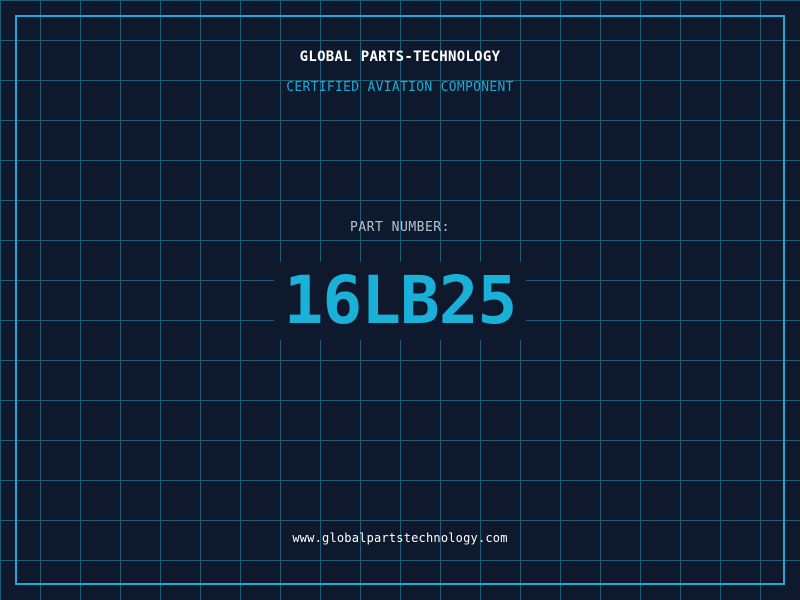 This screenshot has width=800, height=600. I want to click on part-number-container: 16LB25, so click(400, 301).